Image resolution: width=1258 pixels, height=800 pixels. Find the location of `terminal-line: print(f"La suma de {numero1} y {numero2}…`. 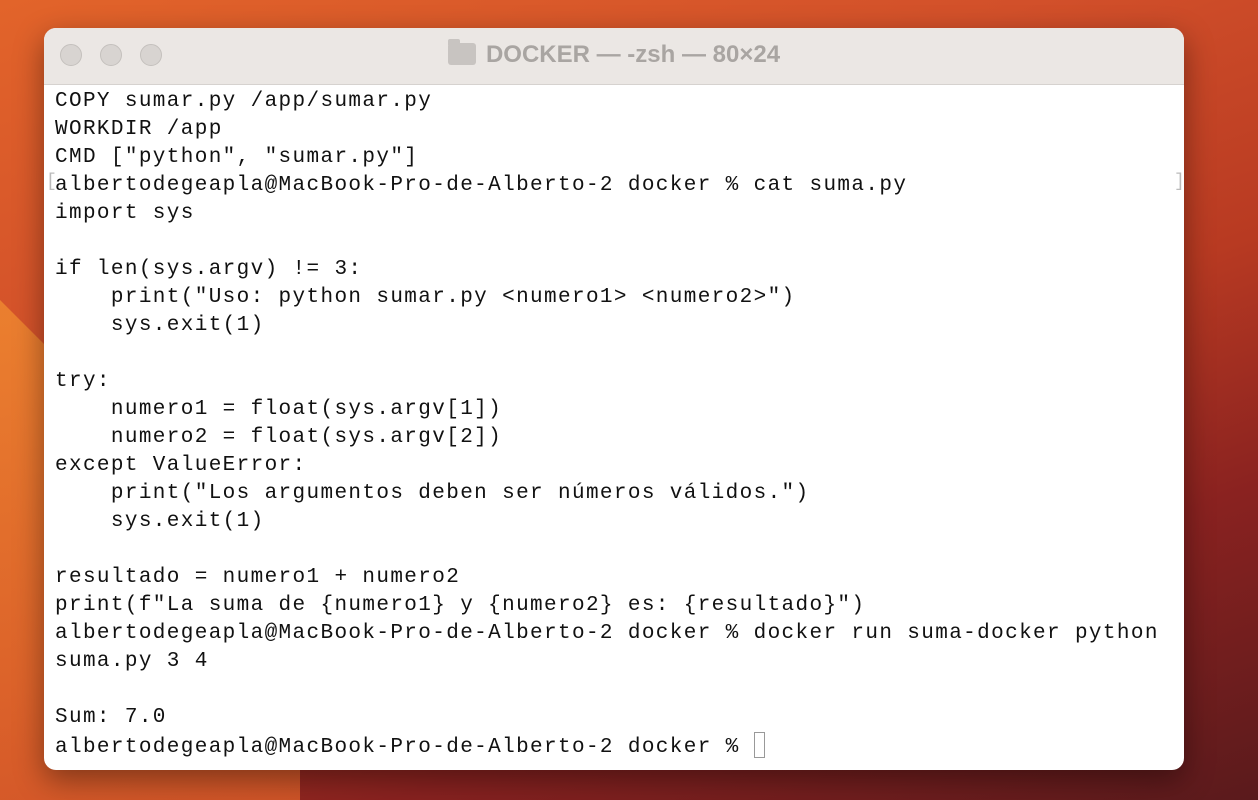

terminal-line: print(f"La suma de {numero1} y {numero2}… is located at coordinates (460, 605).